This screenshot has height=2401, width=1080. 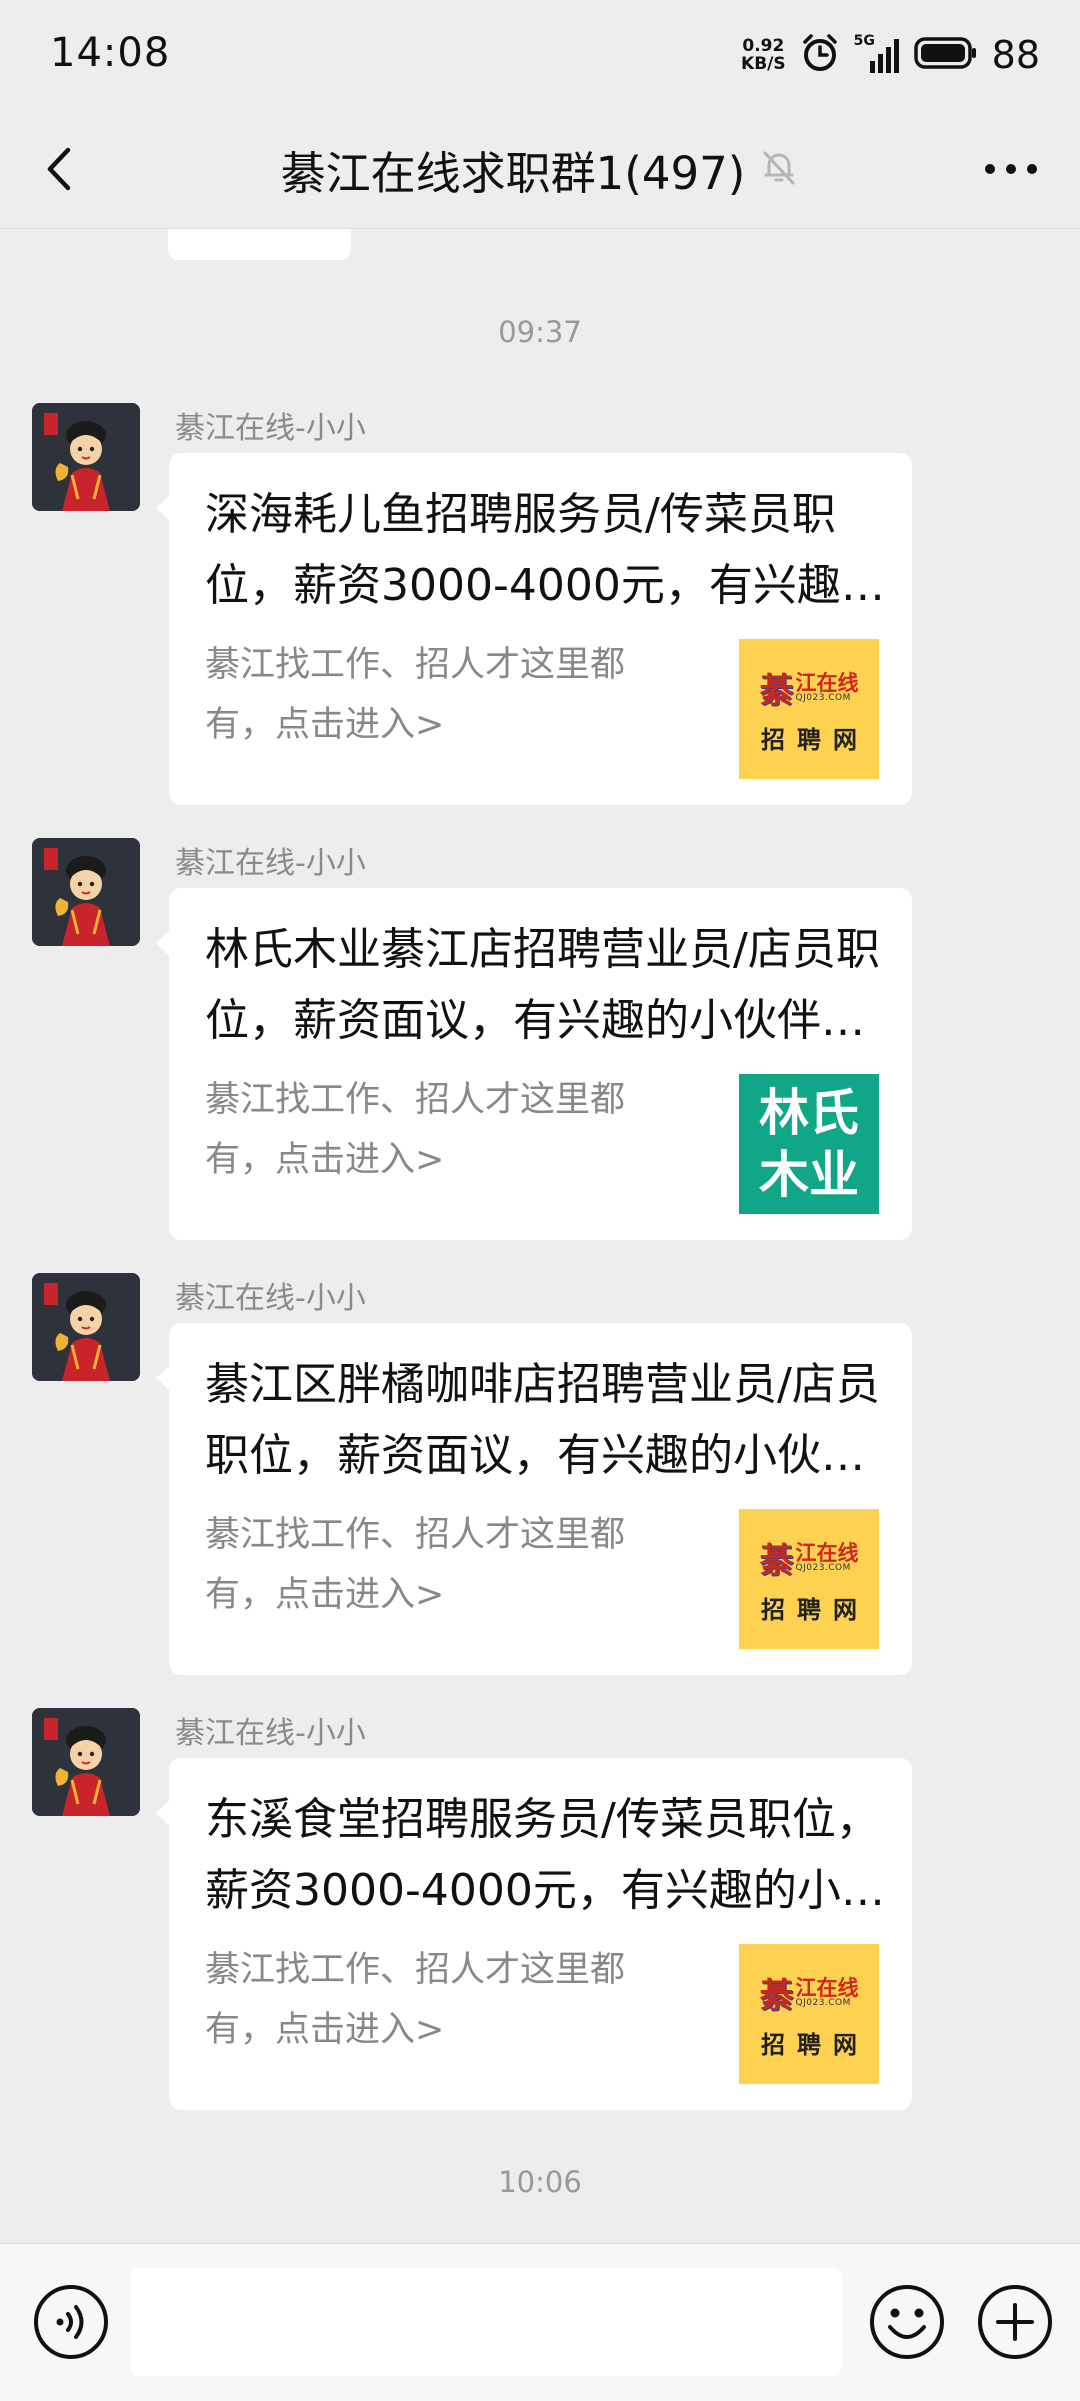 What do you see at coordinates (779, 169) in the screenshot?
I see `mute-bell-icon` at bounding box center [779, 169].